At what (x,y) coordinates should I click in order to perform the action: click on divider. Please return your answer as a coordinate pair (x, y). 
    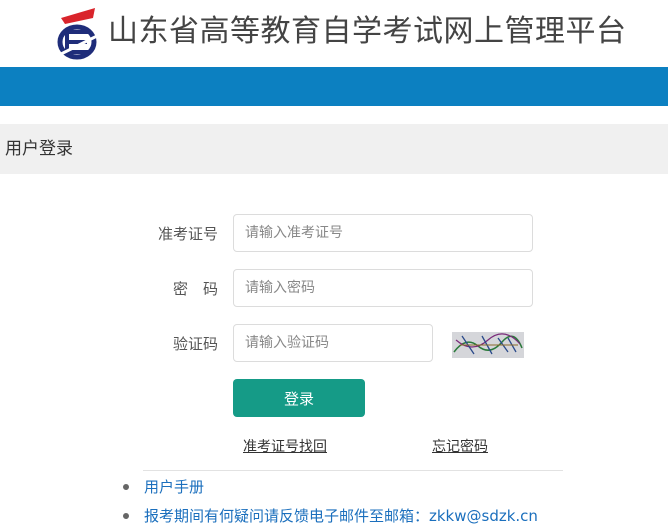
    Looking at the image, I should click on (353, 470).